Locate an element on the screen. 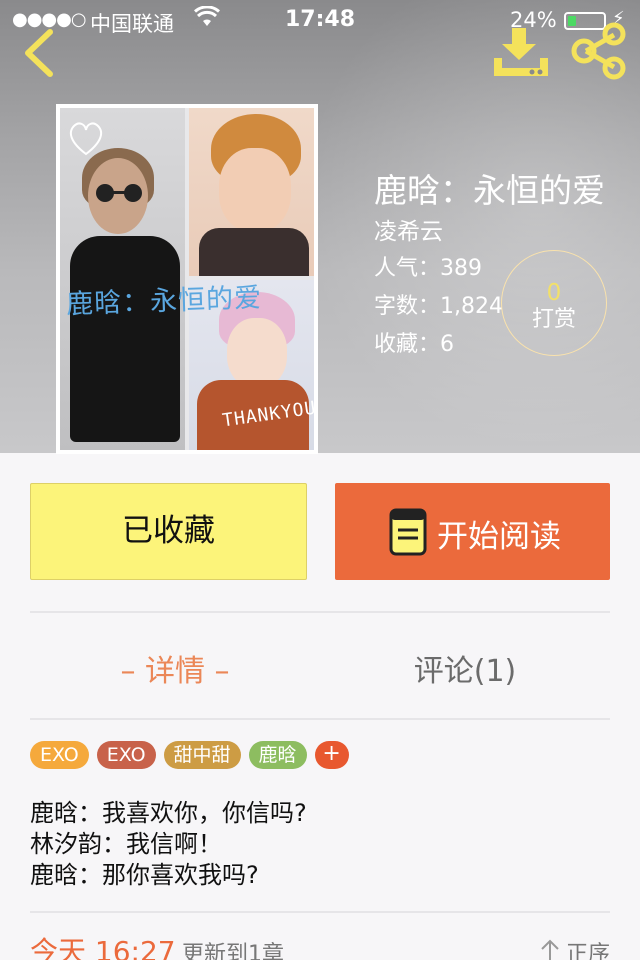 The height and width of the screenshot is (960, 640). favorited-button: 已收藏 is located at coordinates (168, 531).